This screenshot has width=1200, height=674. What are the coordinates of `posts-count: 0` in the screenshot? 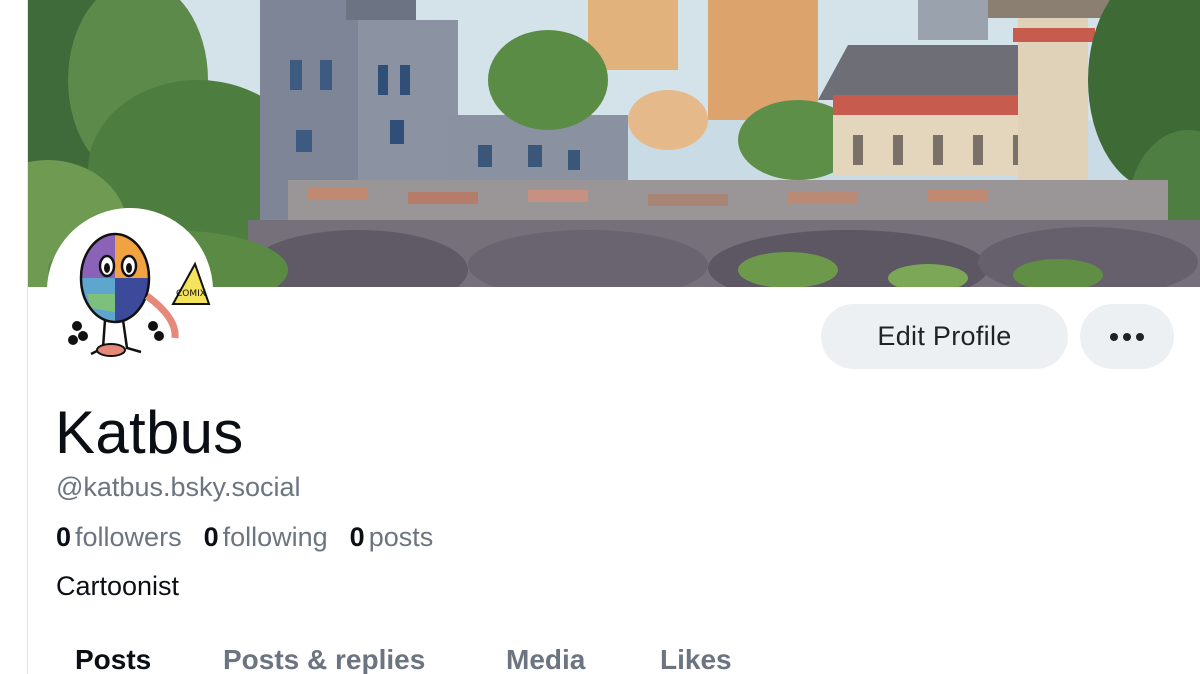 It's located at (357, 537).